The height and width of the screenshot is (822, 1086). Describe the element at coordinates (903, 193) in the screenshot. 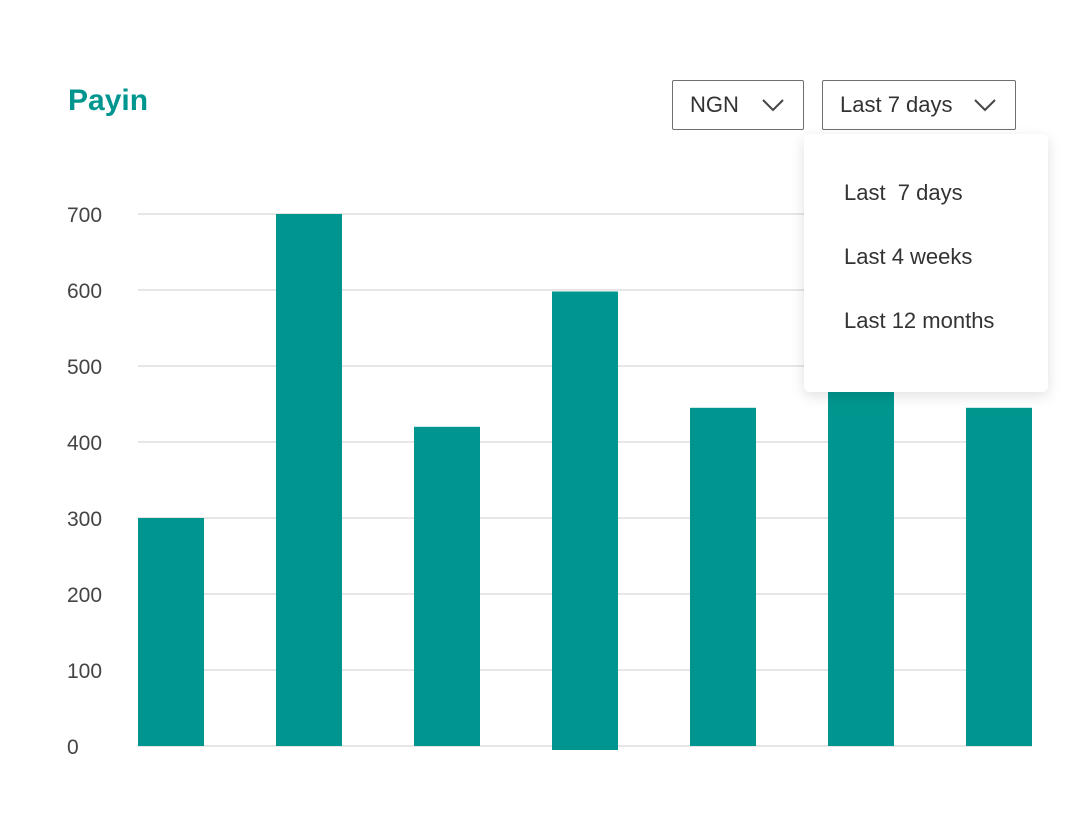

I see `menu-item-last-7-days: Last 7 days` at that location.